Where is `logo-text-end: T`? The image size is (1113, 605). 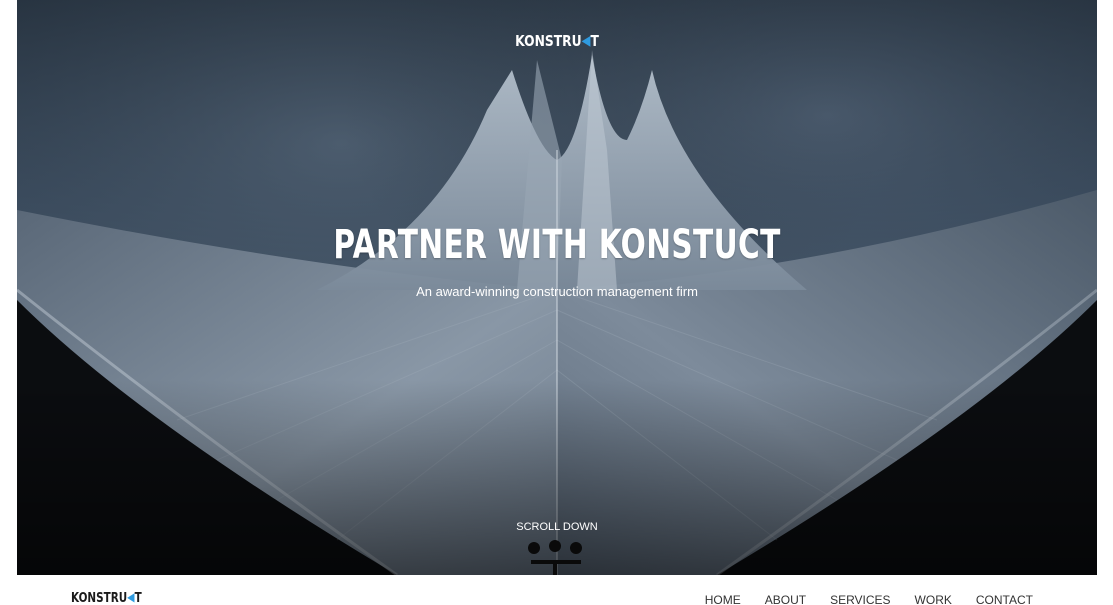
logo-text-end: T is located at coordinates (594, 41).